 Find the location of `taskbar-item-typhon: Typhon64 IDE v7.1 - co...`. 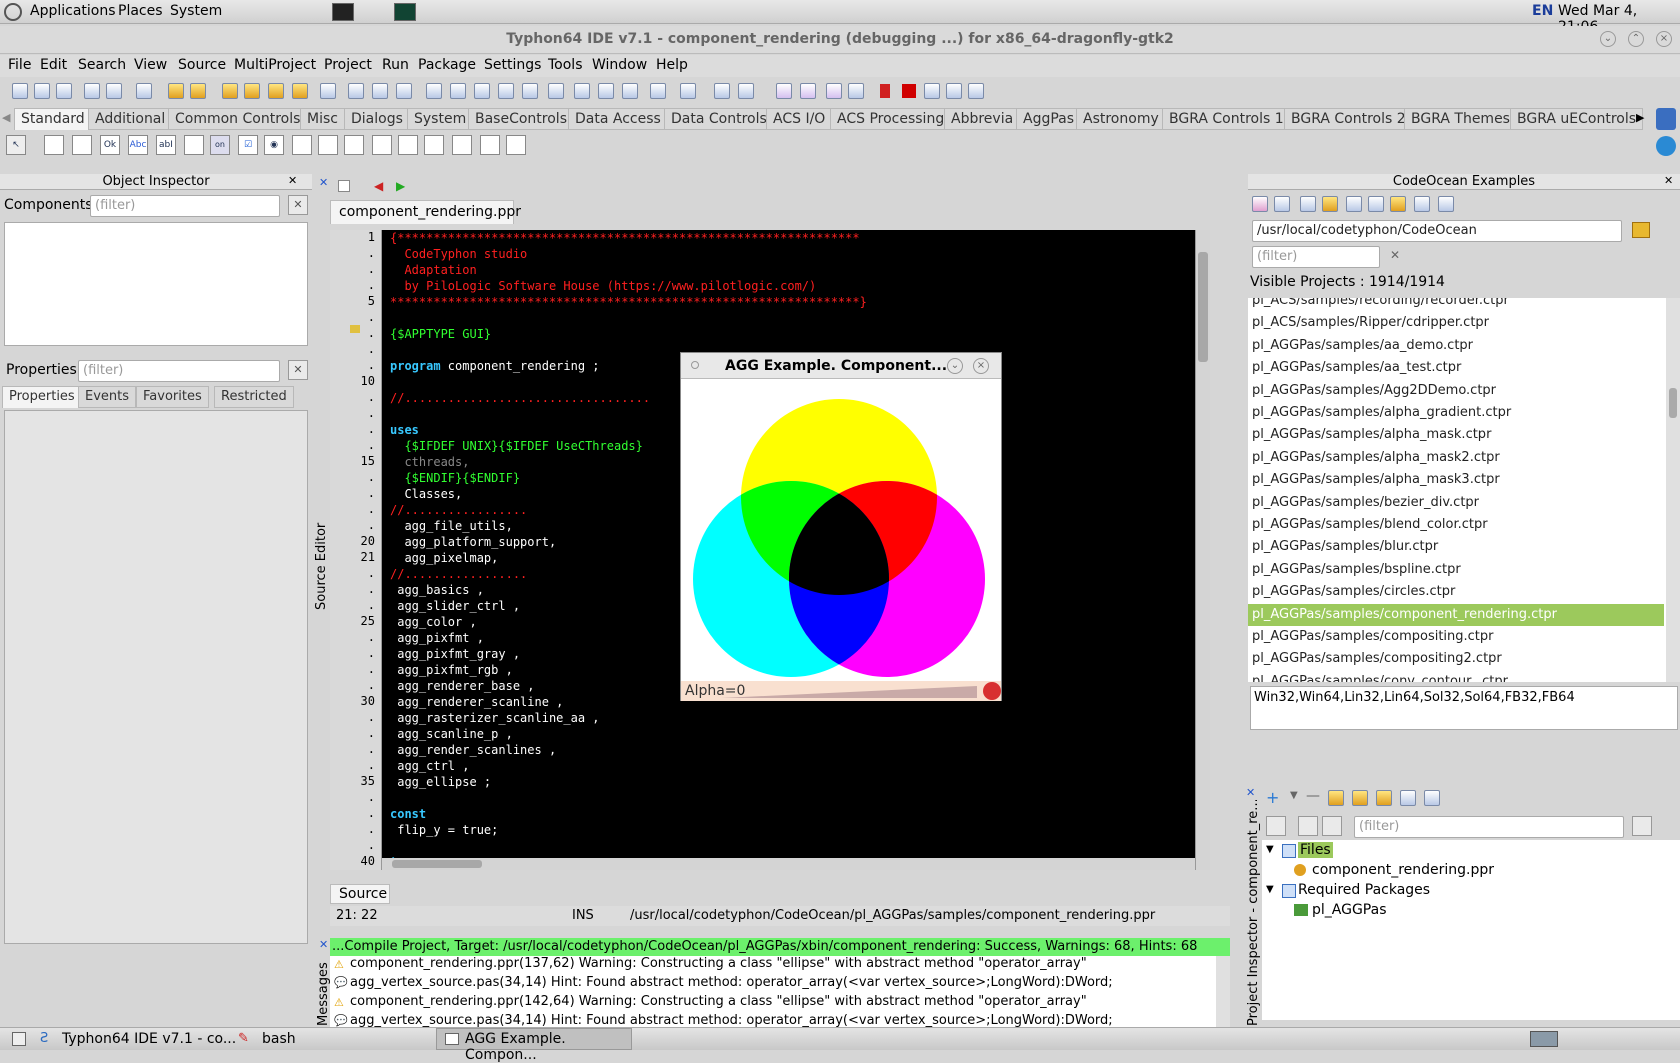

taskbar-item-typhon: Typhon64 IDE v7.1 - co... is located at coordinates (149, 1039).